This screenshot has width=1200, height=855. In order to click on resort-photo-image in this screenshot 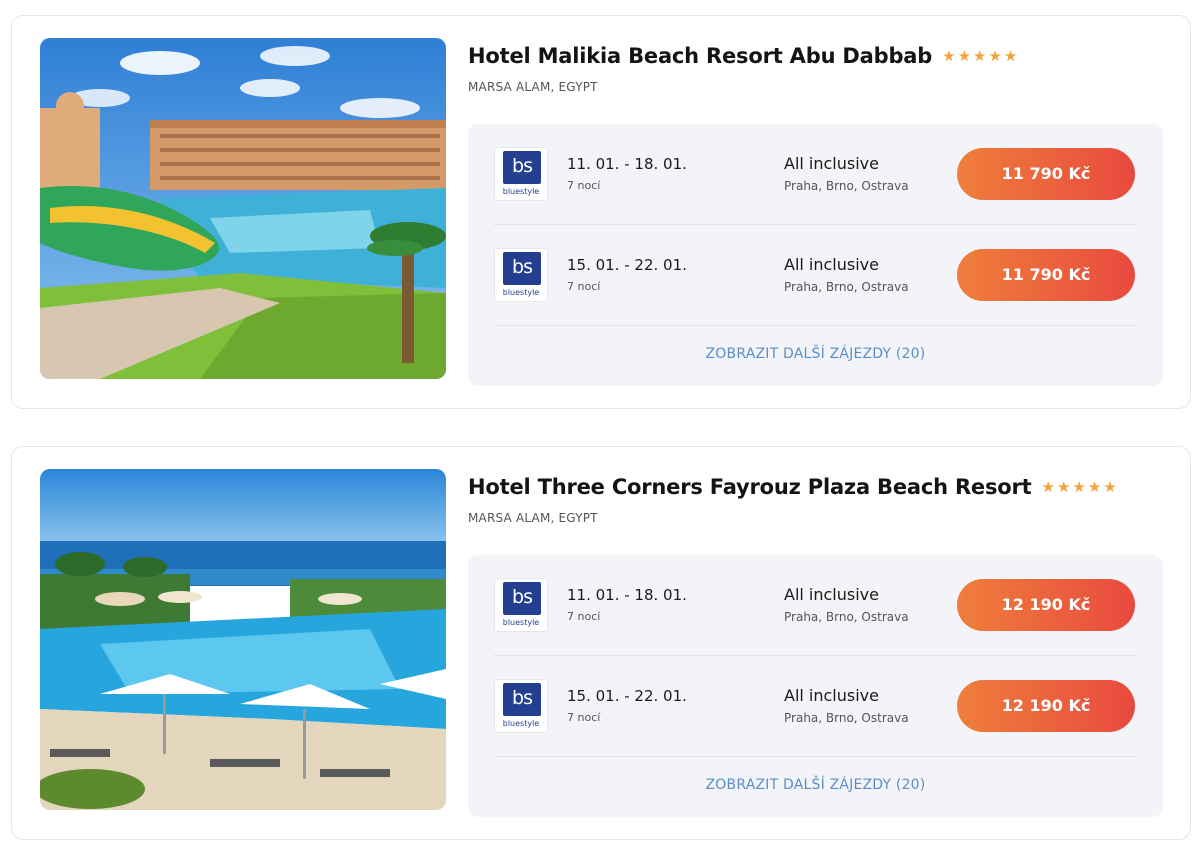, I will do `click(243, 208)`.